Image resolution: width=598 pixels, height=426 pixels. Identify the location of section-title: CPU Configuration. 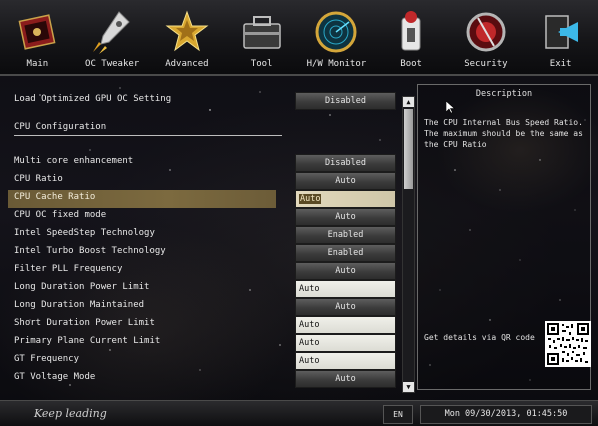
(60, 127).